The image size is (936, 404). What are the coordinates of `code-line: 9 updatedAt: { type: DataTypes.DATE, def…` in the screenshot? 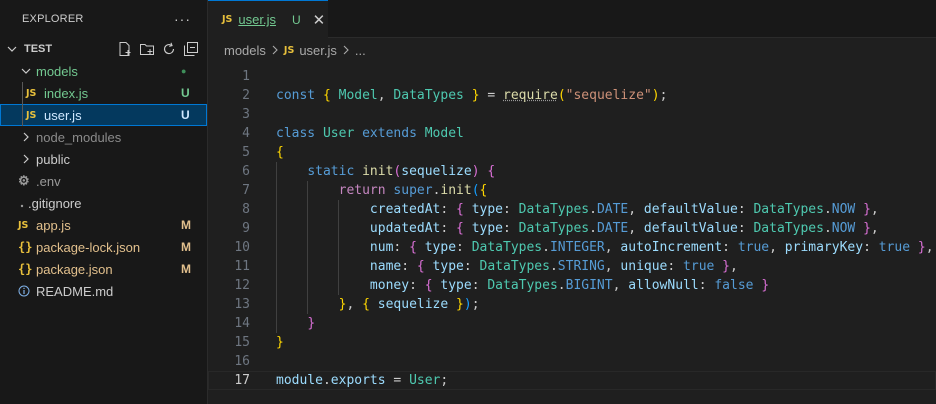 It's located at (572, 228).